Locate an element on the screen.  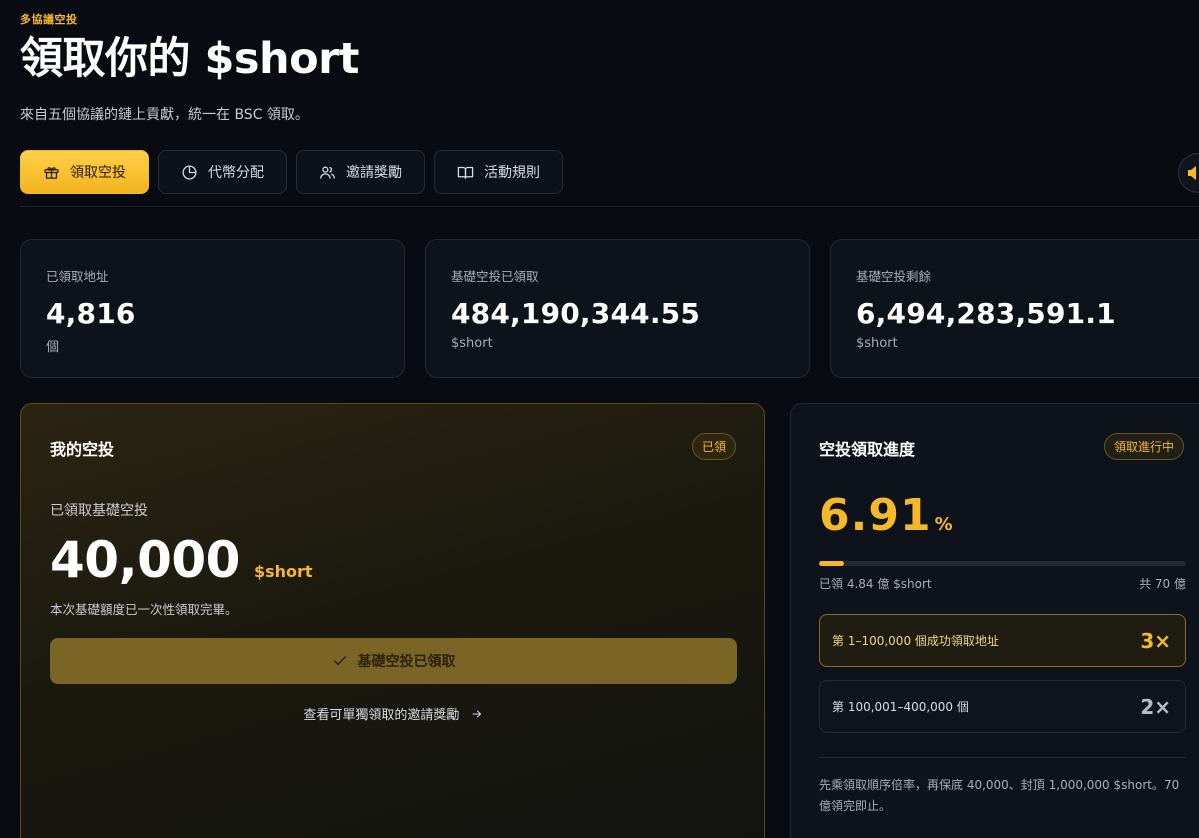
sound-toggle-button is located at coordinates (1188, 173).